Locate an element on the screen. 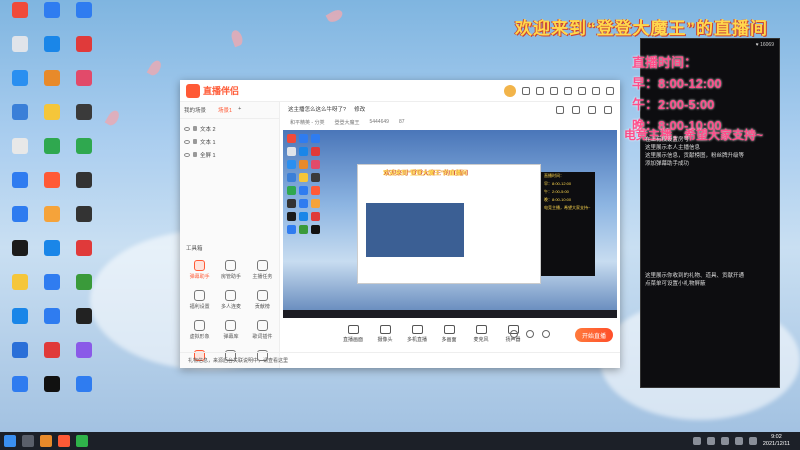  source-item: 全屏 1 is located at coordinates (229, 154).